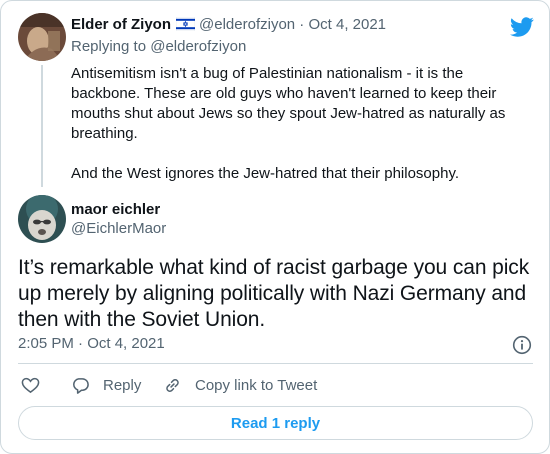 The height and width of the screenshot is (454, 550). Describe the element at coordinates (42, 126) in the screenshot. I see `thread-connector-line` at that location.